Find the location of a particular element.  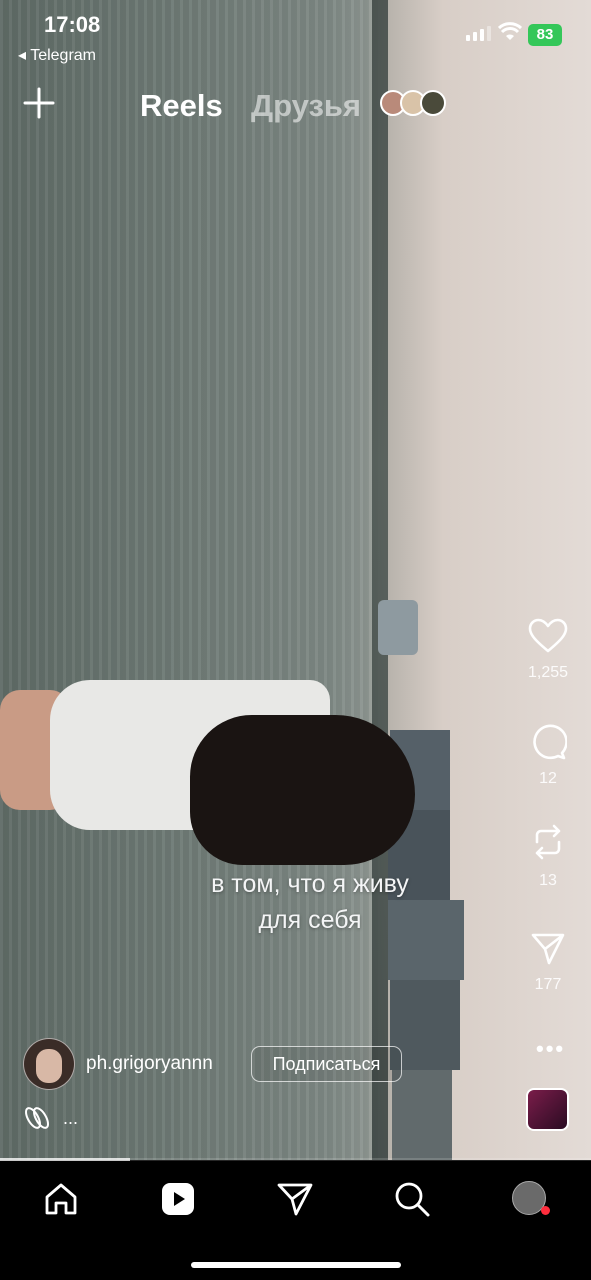

tab-friends: Друзья is located at coordinates (306, 106).